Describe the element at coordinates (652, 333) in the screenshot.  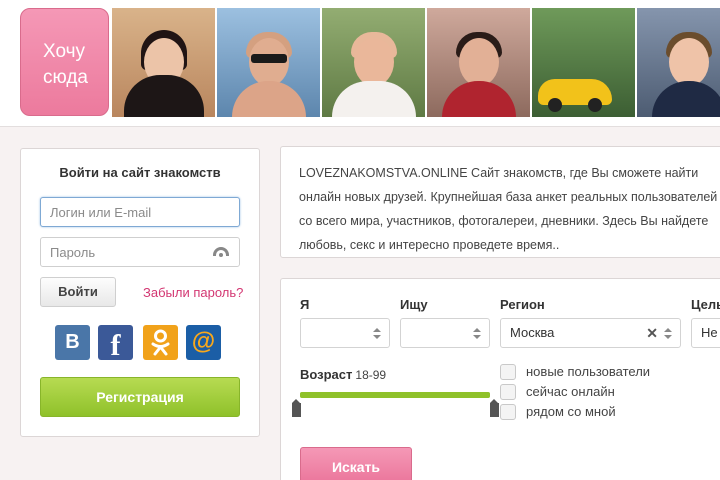
I see `clear-icon: ✕` at that location.